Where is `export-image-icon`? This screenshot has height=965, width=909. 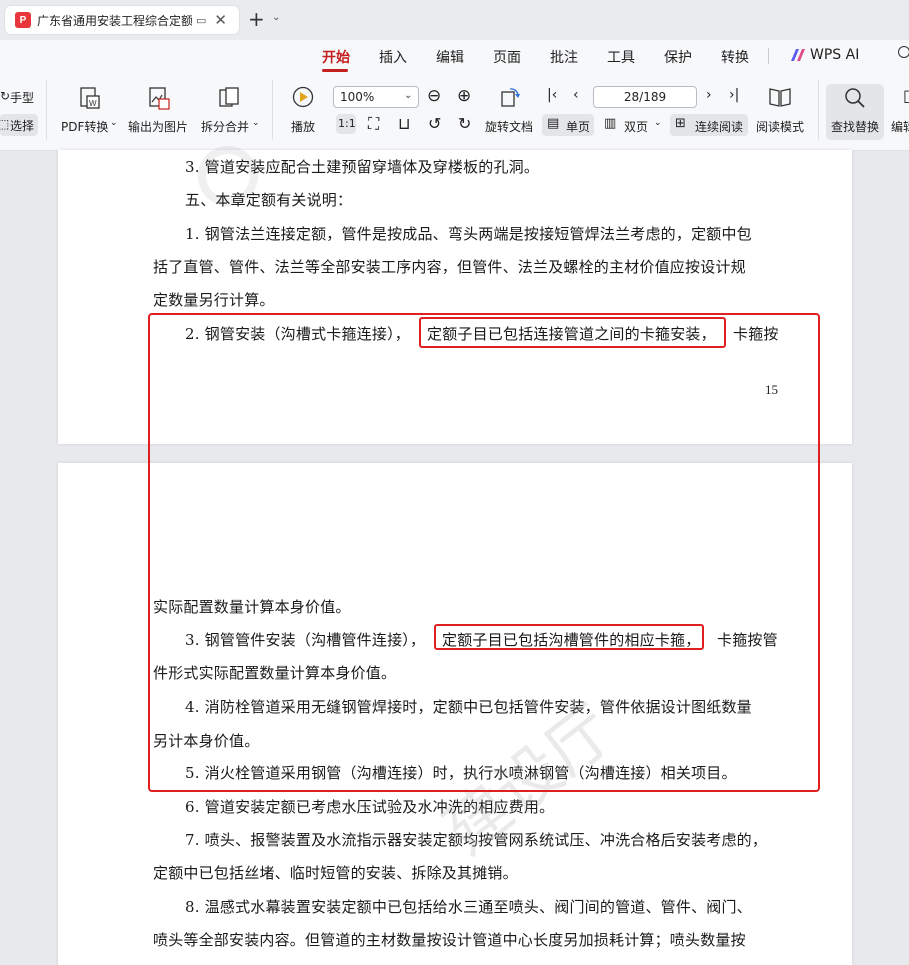
export-image-icon is located at coordinates (159, 98).